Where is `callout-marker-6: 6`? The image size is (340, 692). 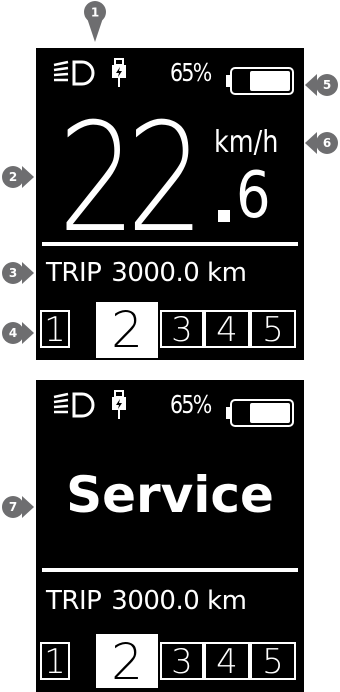 callout-marker-6: 6 is located at coordinates (327, 143).